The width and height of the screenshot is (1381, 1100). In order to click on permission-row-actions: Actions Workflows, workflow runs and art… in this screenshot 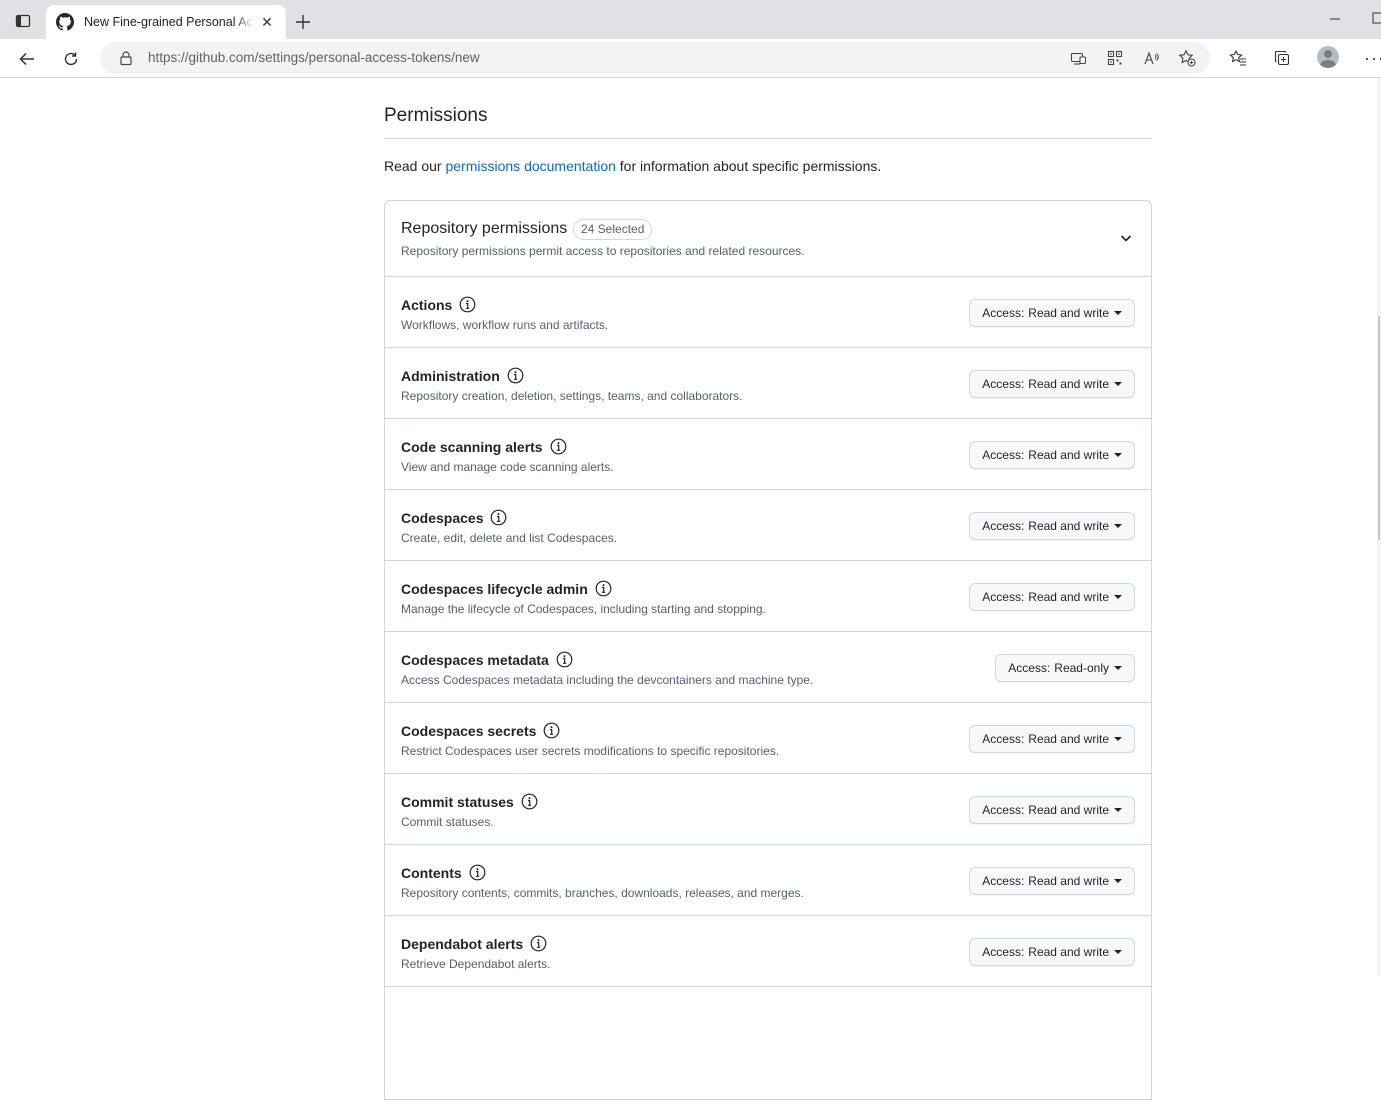, I will do `click(768, 312)`.